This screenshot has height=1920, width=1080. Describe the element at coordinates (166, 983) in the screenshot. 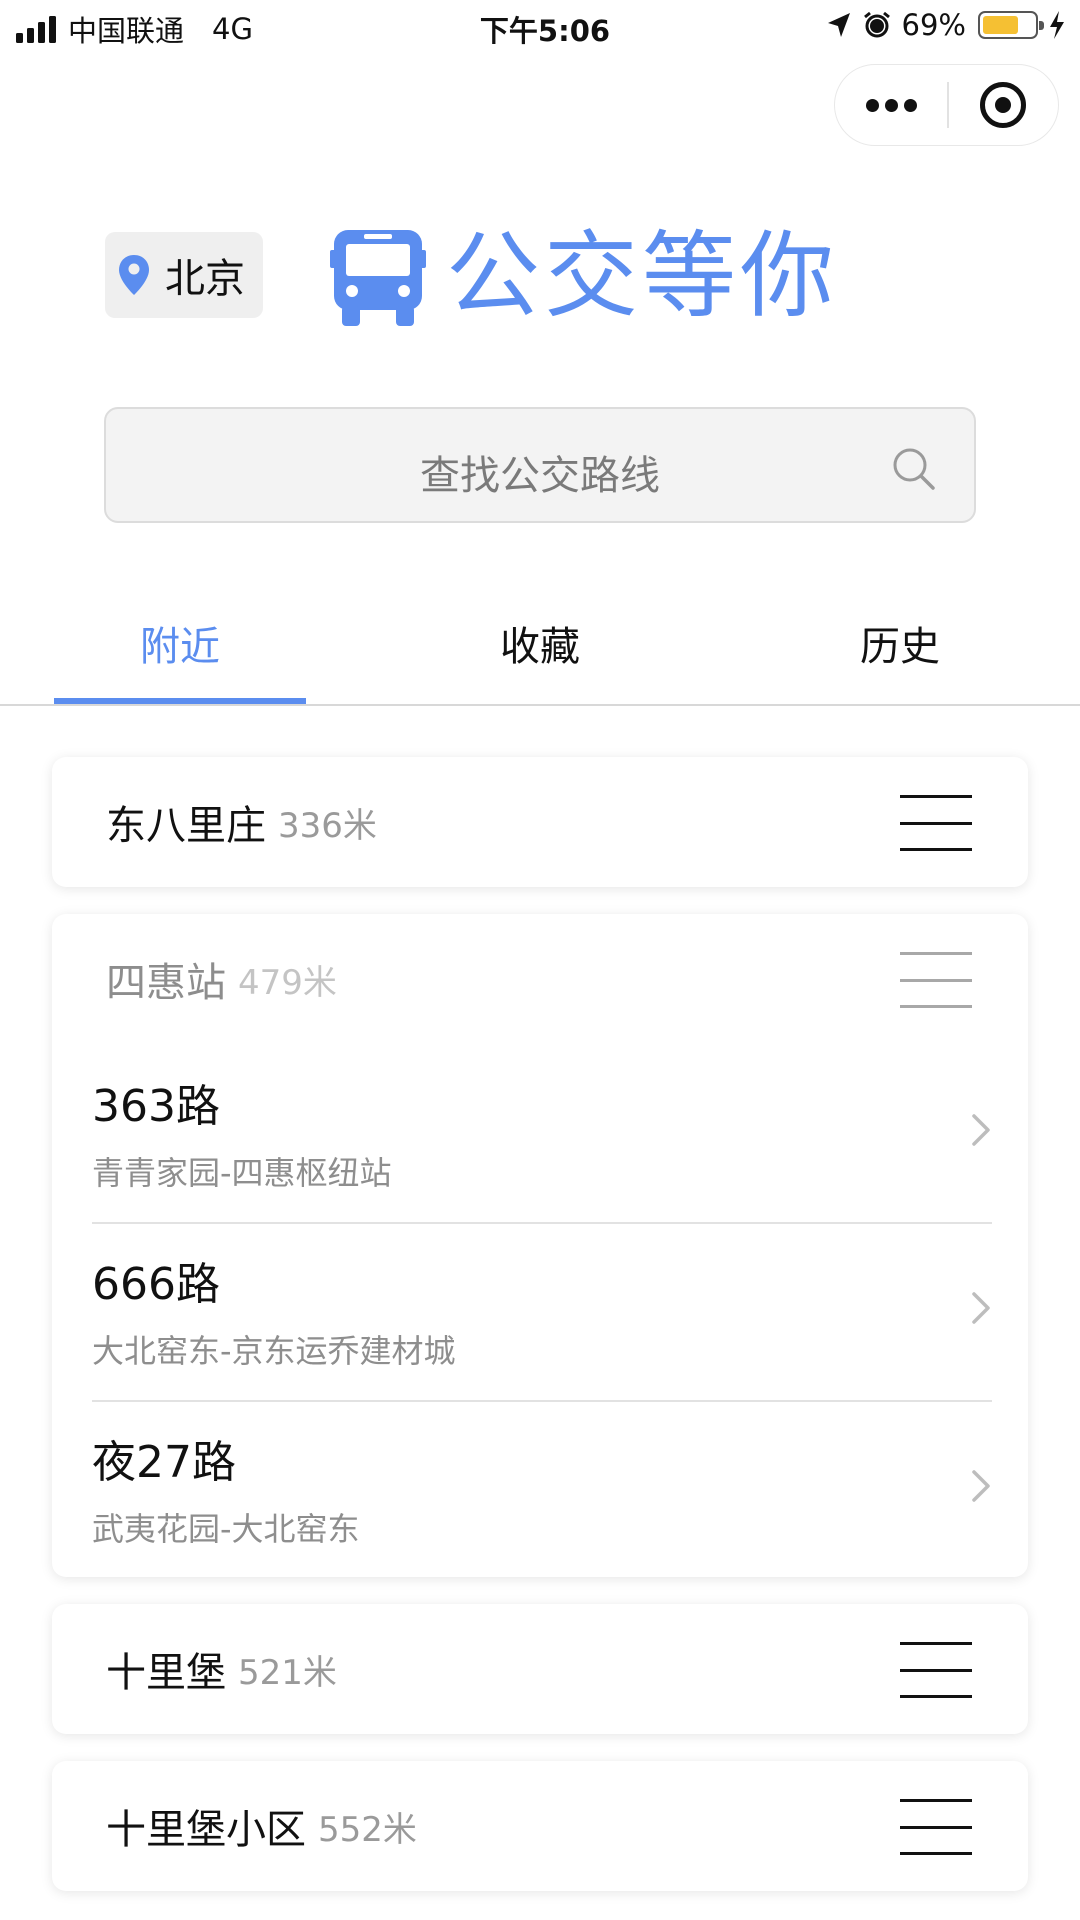

I see `stop-name: 四惠站` at that location.